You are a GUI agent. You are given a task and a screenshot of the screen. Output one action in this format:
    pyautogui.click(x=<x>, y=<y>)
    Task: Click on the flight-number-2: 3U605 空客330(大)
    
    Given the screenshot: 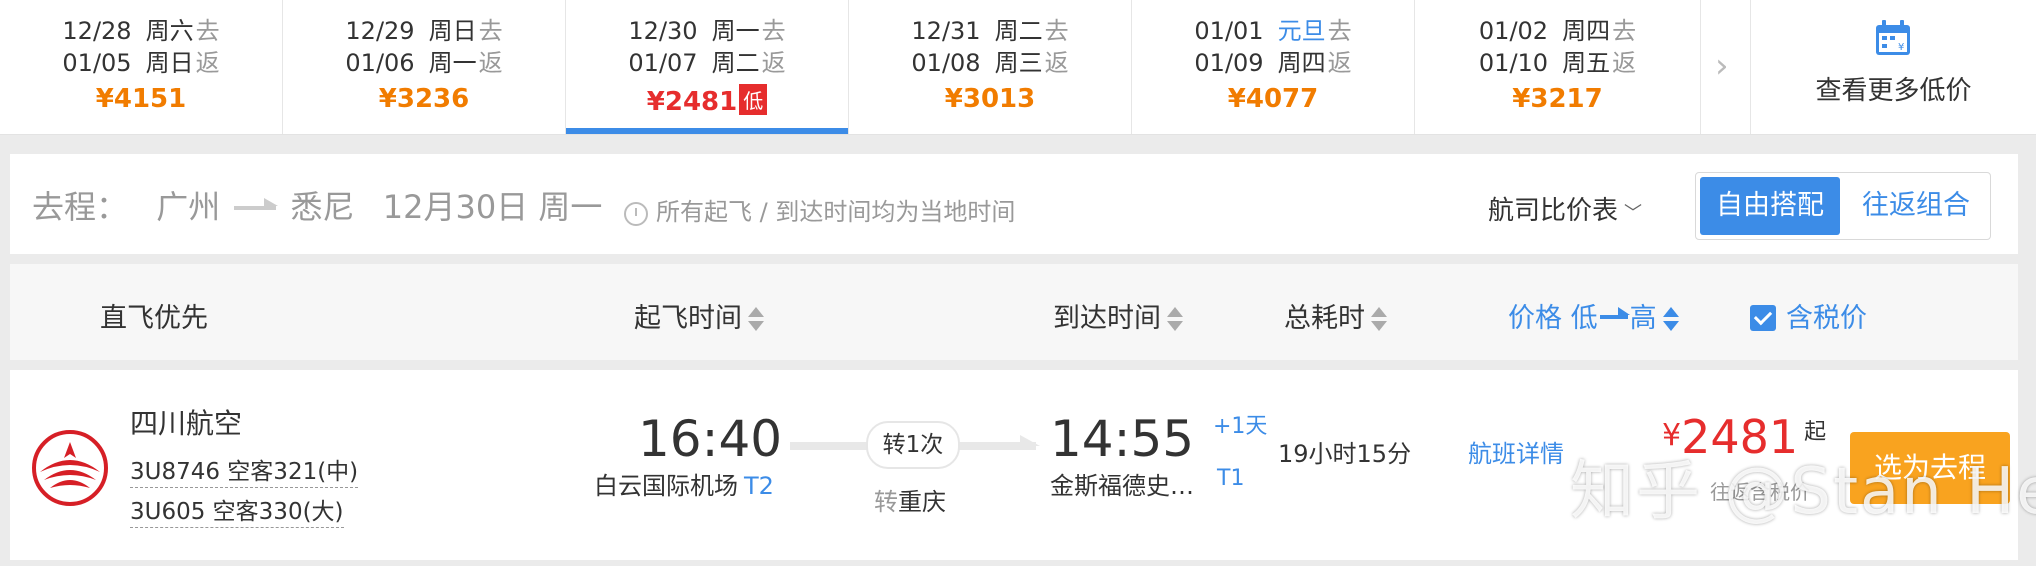 What is the action you would take?
    pyautogui.click(x=237, y=510)
    